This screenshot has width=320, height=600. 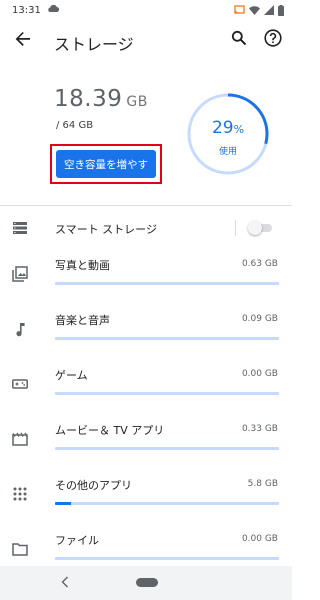 I want to click on usage-percent: 29%, so click(x=228, y=128).